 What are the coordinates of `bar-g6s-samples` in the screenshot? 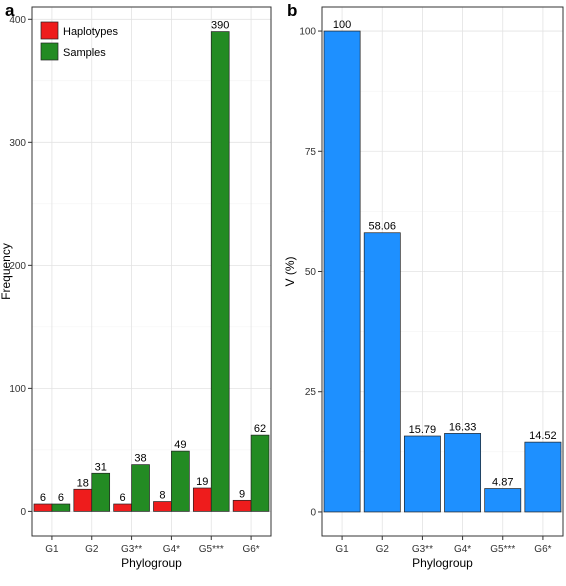 It's located at (260, 473).